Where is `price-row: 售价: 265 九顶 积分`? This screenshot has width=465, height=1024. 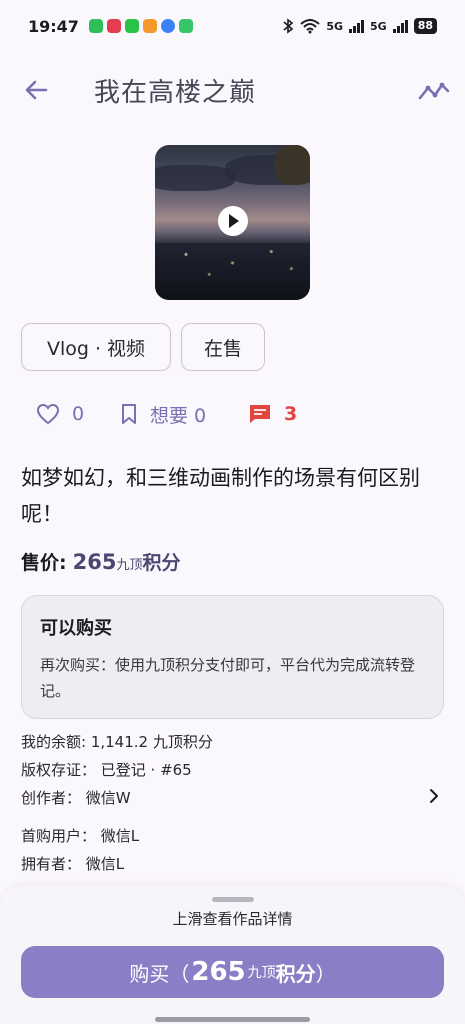 price-row: 售价: 265 九顶 积分 is located at coordinates (100, 561).